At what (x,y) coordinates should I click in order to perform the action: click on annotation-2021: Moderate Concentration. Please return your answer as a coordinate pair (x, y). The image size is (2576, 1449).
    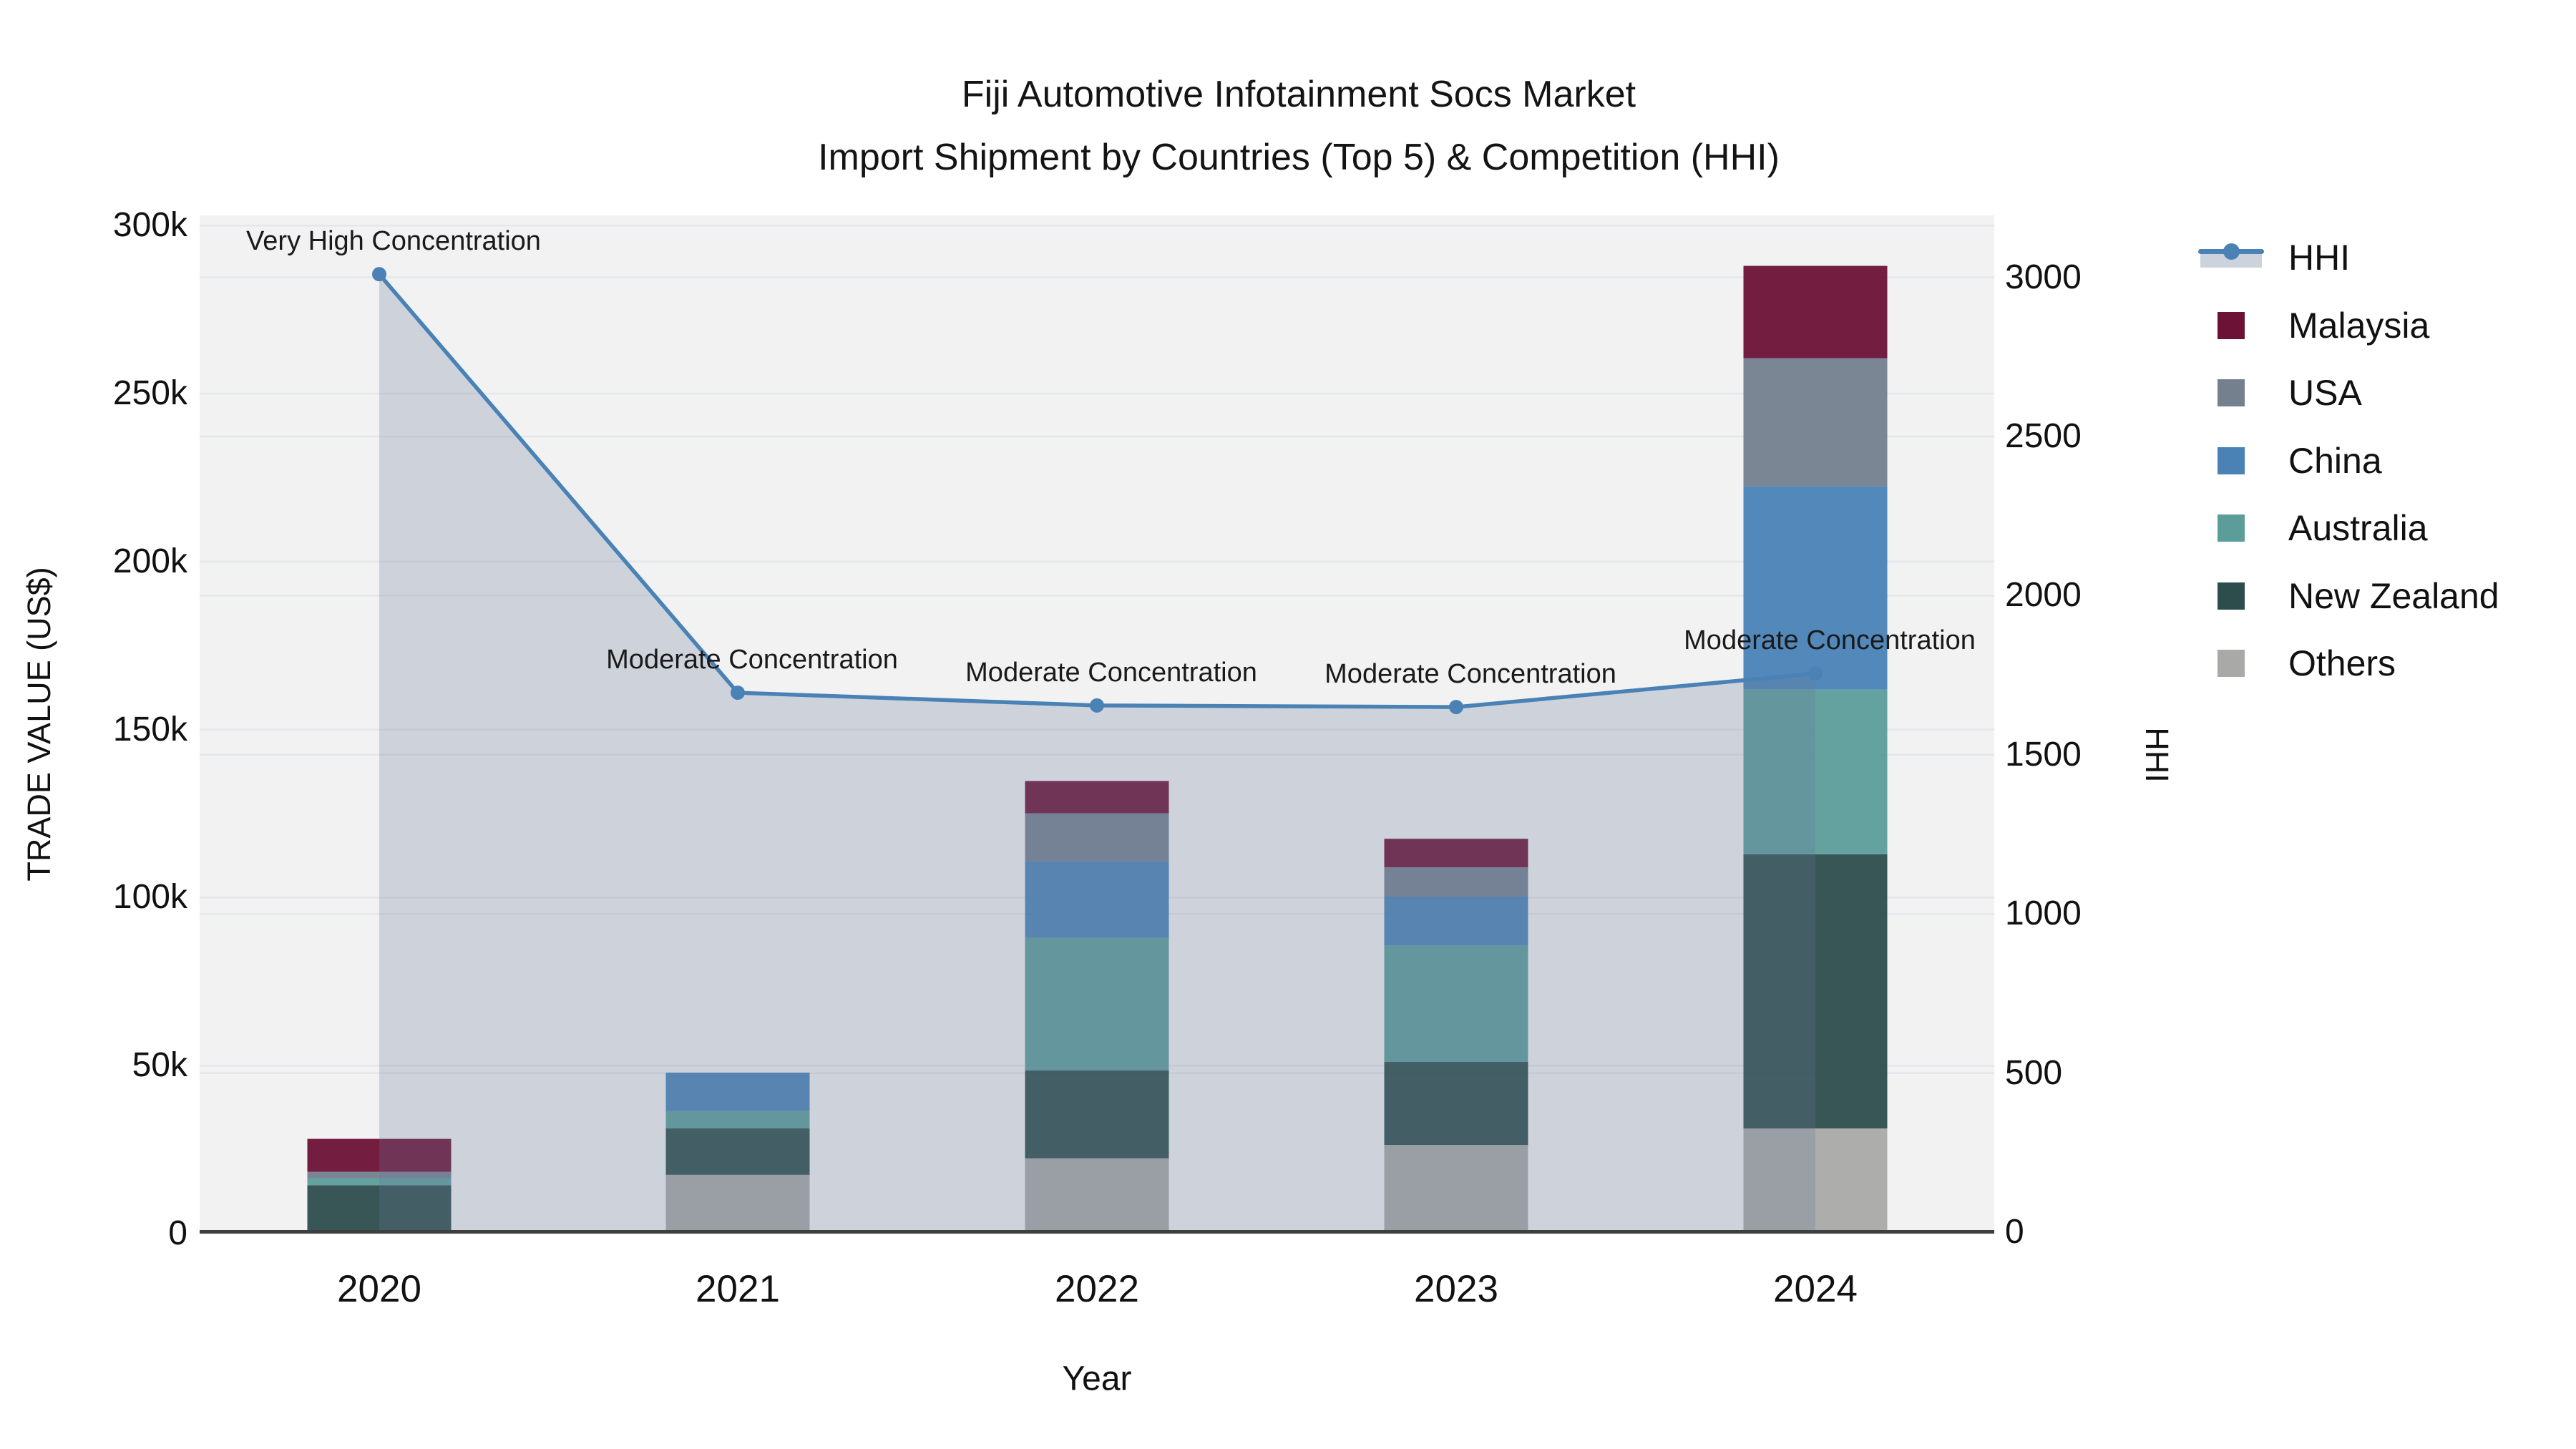
    Looking at the image, I should click on (752, 660).